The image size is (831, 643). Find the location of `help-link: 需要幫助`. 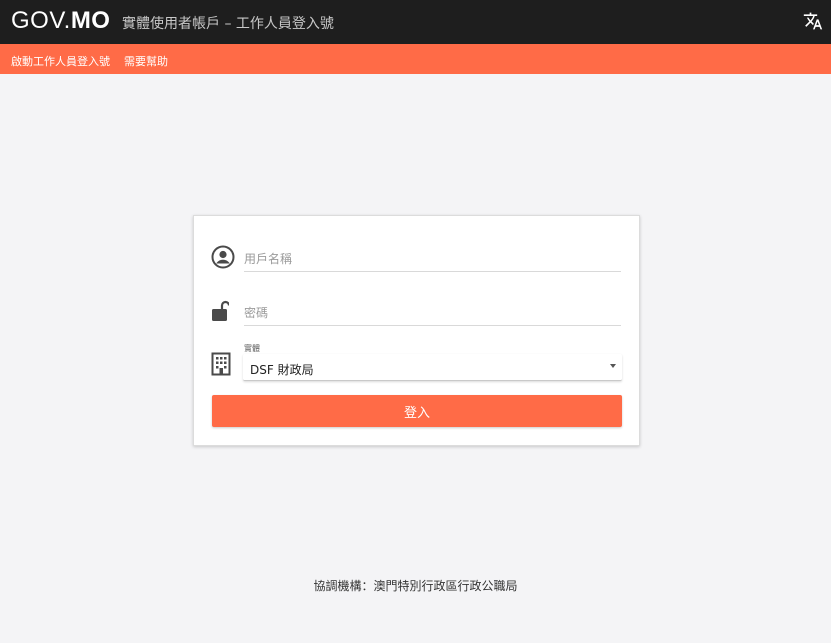

help-link: 需要幫助 is located at coordinates (146, 61).